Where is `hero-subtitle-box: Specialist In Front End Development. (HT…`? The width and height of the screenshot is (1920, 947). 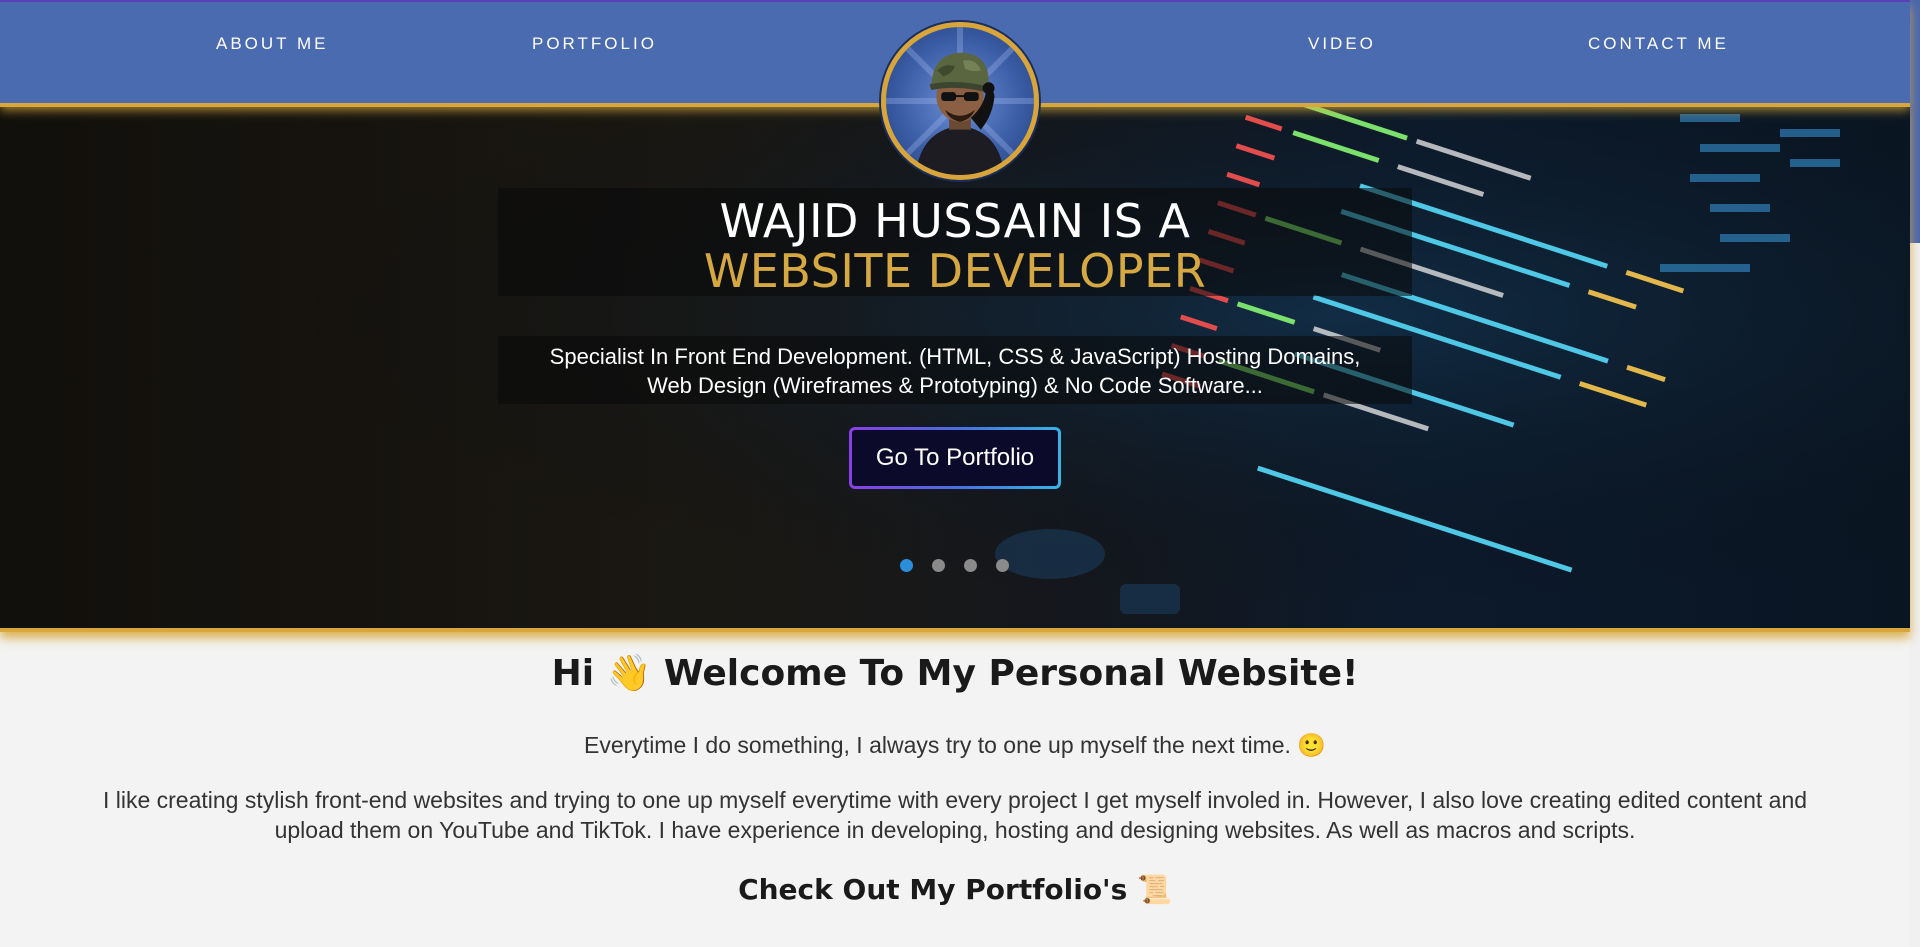 hero-subtitle-box: Specialist In Front End Development. (HT… is located at coordinates (955, 370).